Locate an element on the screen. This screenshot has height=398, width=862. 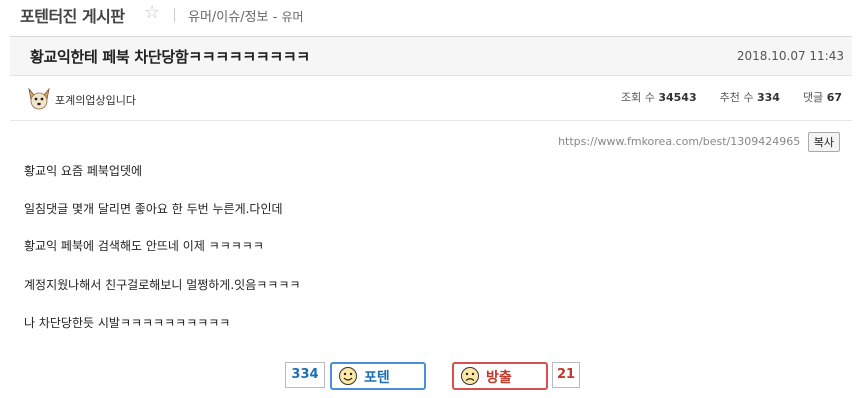
downvote-label: 방출 is located at coordinates (499, 378).